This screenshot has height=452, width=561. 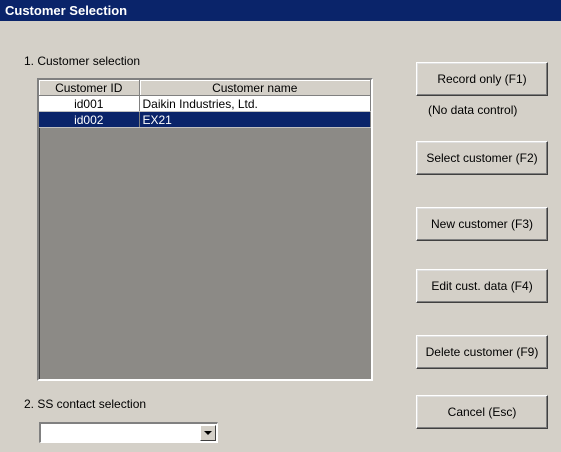 I want to click on customer-selection-label: 1. Customer selection, so click(x=82, y=61).